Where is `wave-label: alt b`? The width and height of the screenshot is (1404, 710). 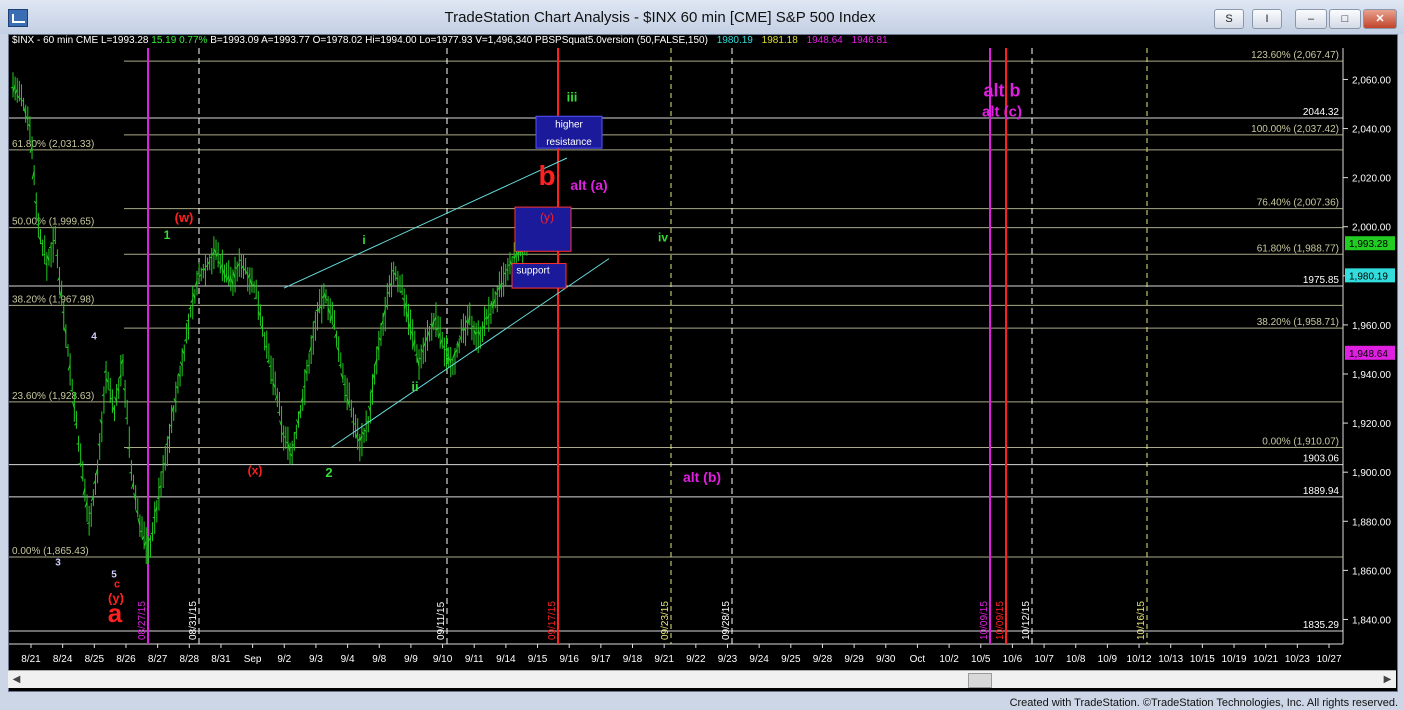 wave-label: alt b is located at coordinates (1001, 91).